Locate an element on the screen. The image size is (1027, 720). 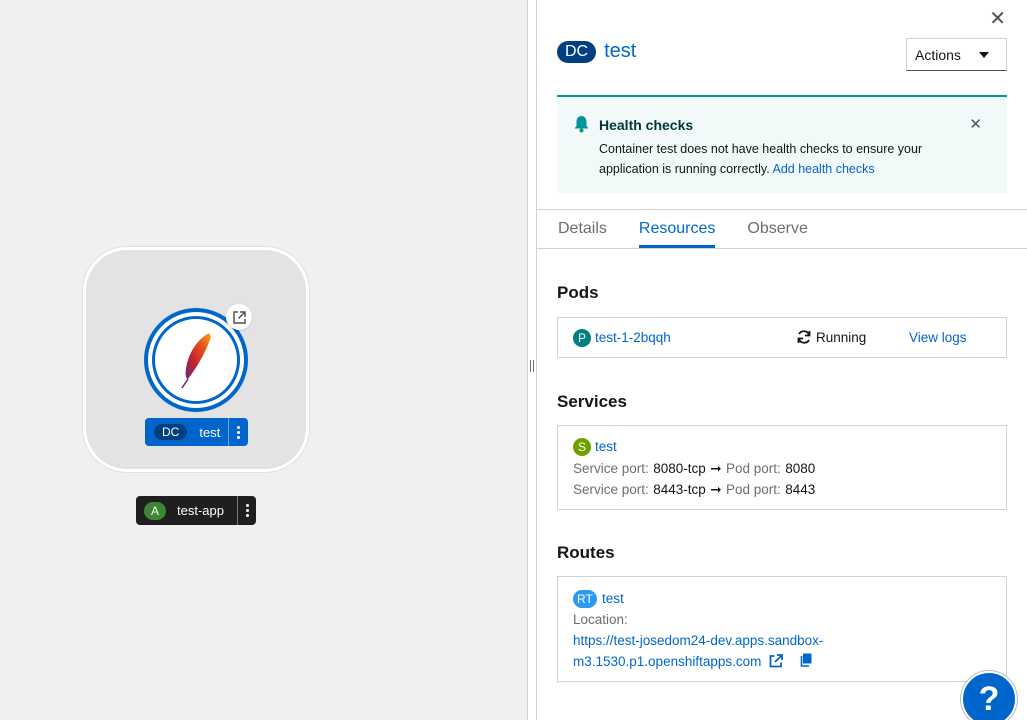
tab-observe: Observe is located at coordinates (777, 229).